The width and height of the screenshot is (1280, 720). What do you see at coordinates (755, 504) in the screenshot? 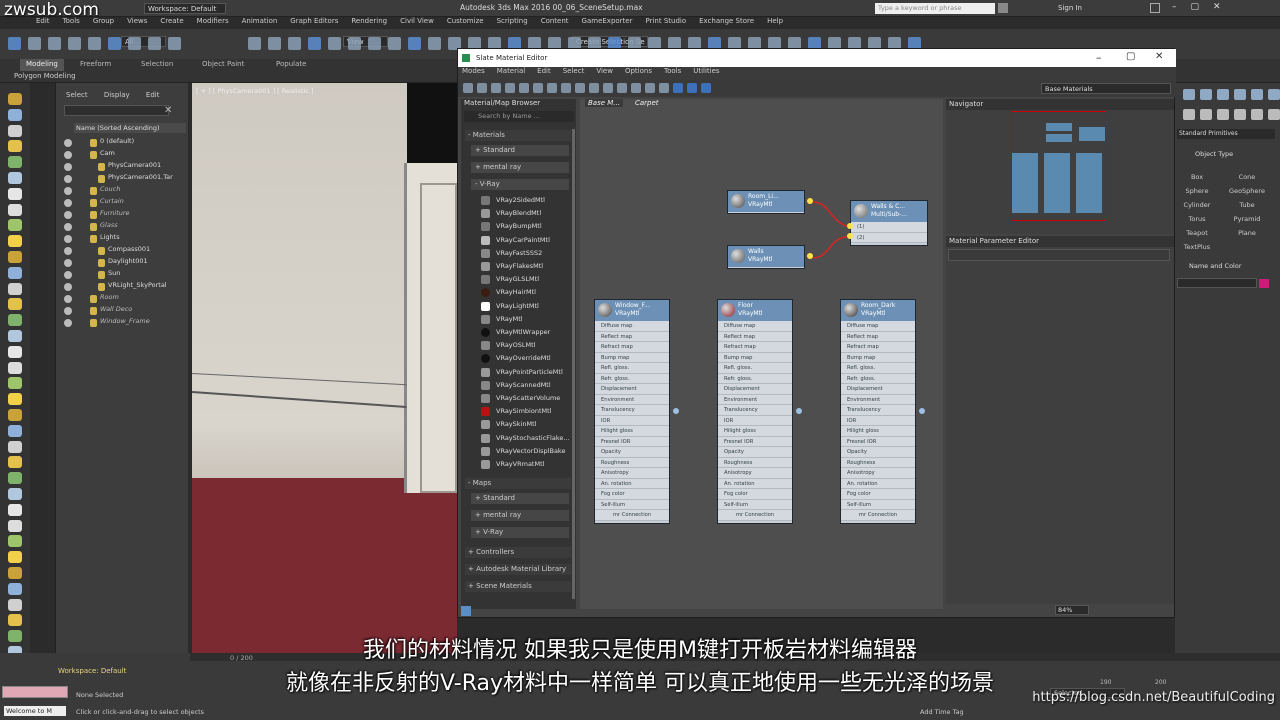
I see `node-slot: Self-illum` at bounding box center [755, 504].